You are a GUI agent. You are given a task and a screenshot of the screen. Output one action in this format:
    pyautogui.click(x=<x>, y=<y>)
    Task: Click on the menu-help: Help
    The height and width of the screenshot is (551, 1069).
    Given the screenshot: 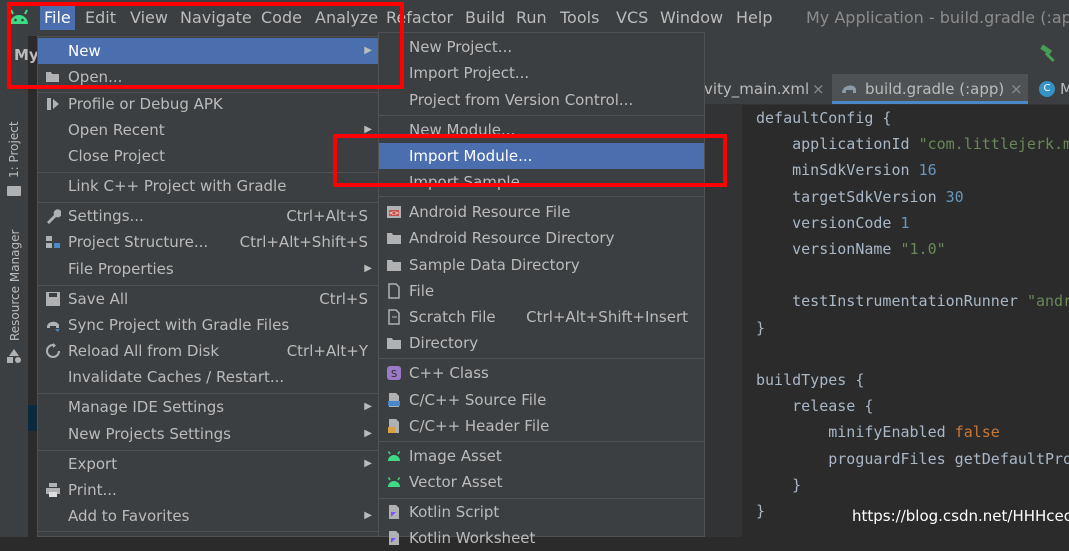 What is the action you would take?
    pyautogui.click(x=754, y=17)
    